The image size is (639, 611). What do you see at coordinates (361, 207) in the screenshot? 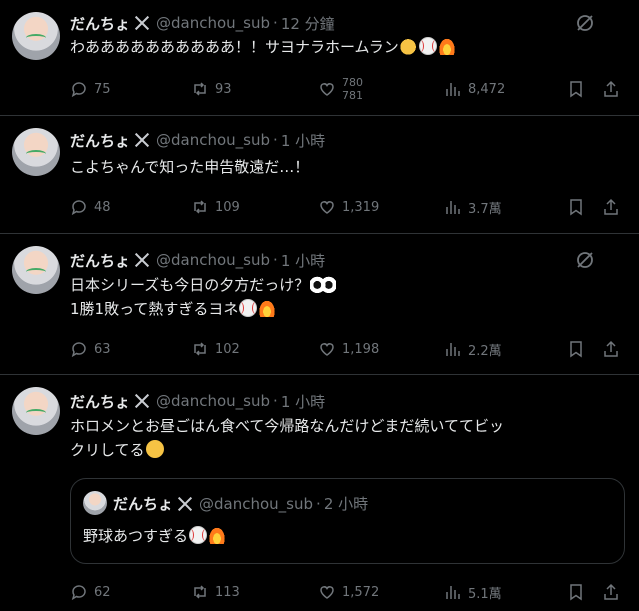
I see `like-count: 1,319` at bounding box center [361, 207].